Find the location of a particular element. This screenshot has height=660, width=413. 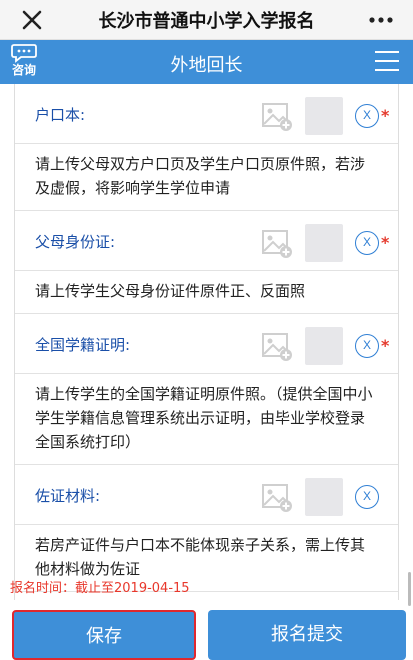

title-bar: 长沙市普通中小学入学报名 is located at coordinates (206, 20).